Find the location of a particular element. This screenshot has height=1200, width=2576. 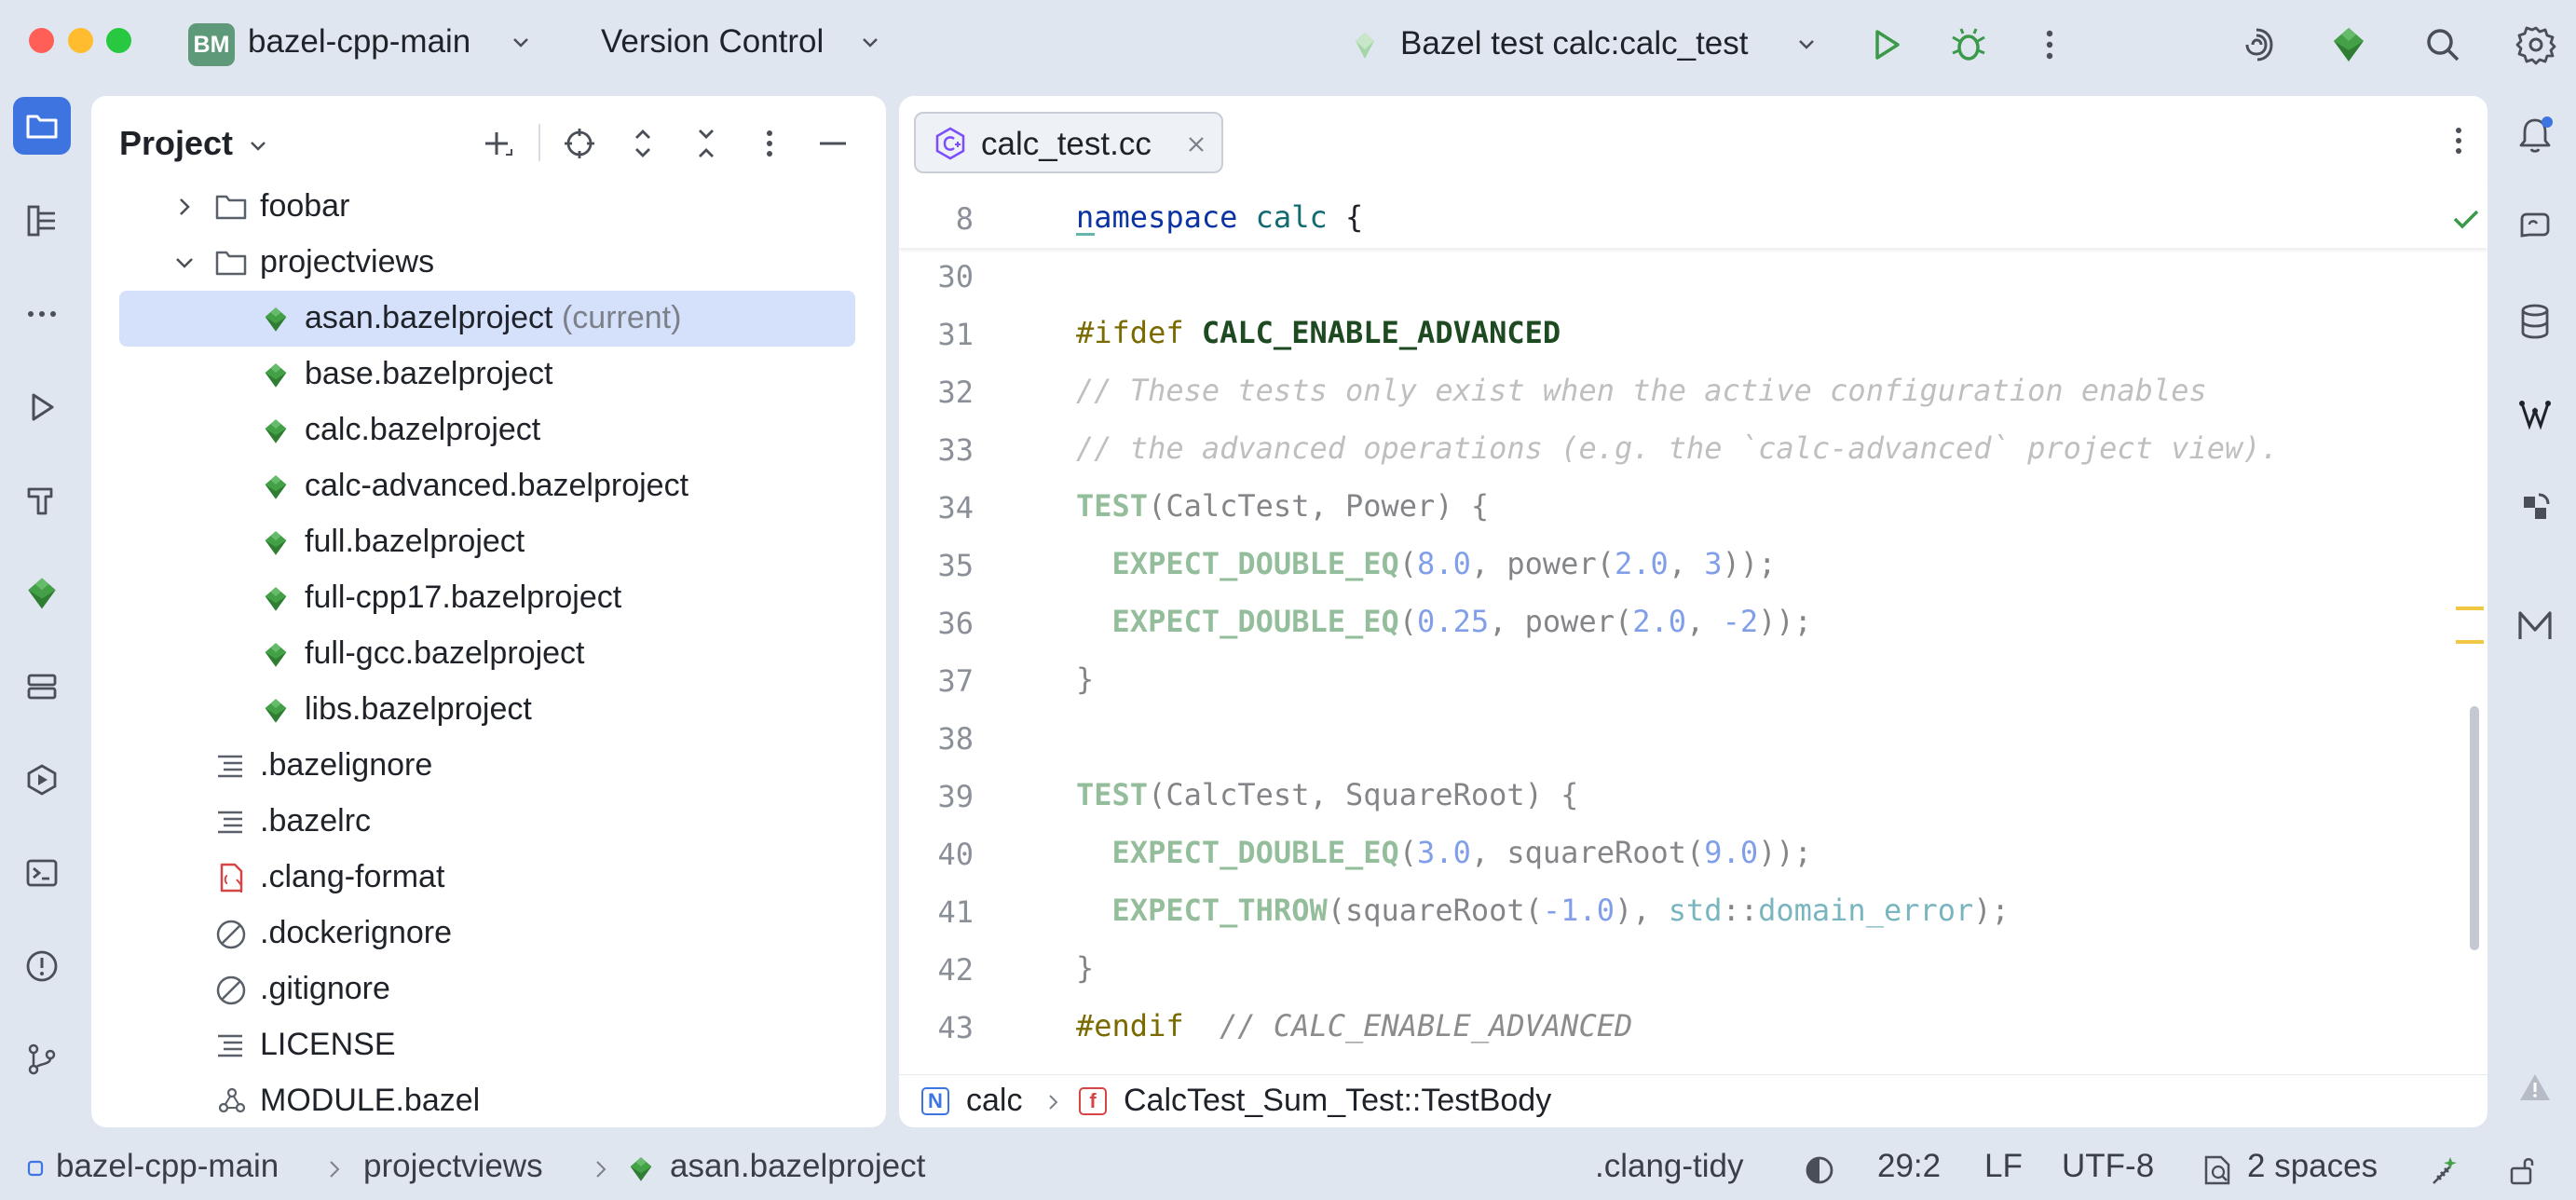

collapse-all-button is located at coordinates (706, 143).